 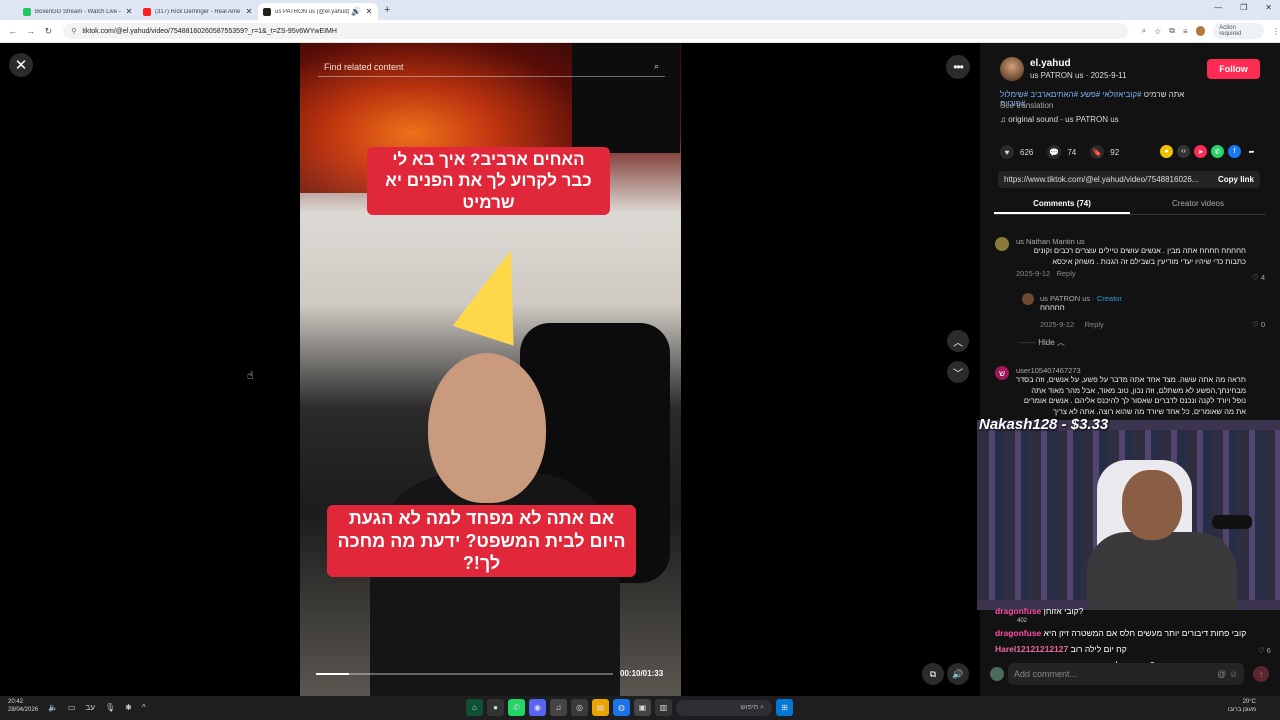 What do you see at coordinates (1218, 7) in the screenshot?
I see `minimize-icon: —` at bounding box center [1218, 7].